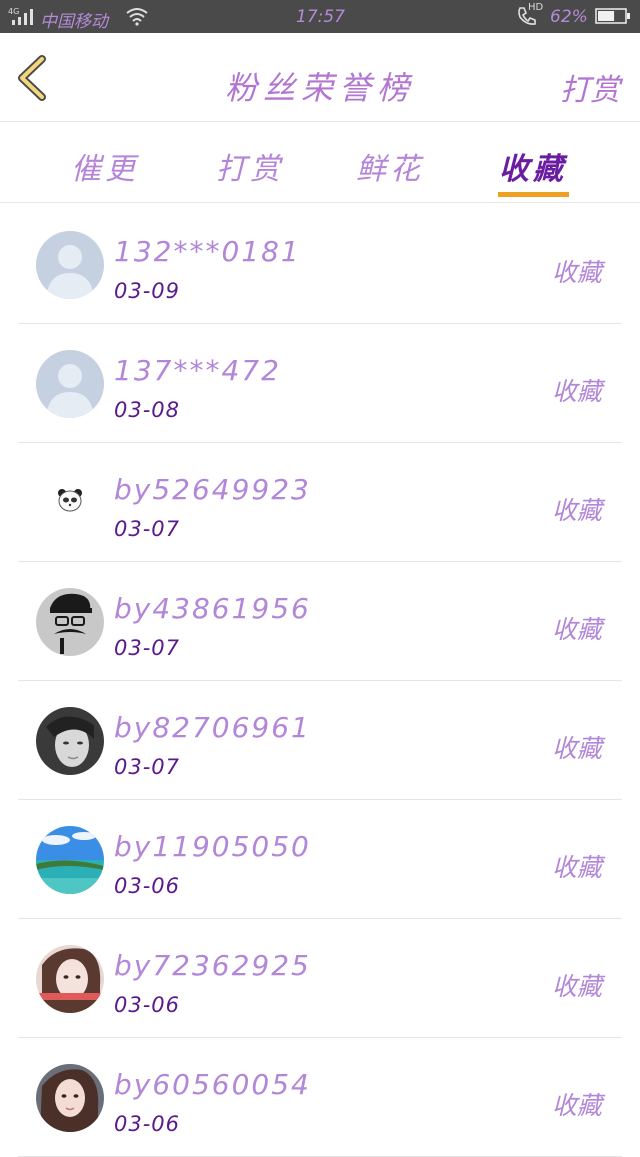 The height and width of the screenshot is (1157, 640). Describe the element at coordinates (536, 7) in the screenshot. I see `hd-badge: HD` at that location.